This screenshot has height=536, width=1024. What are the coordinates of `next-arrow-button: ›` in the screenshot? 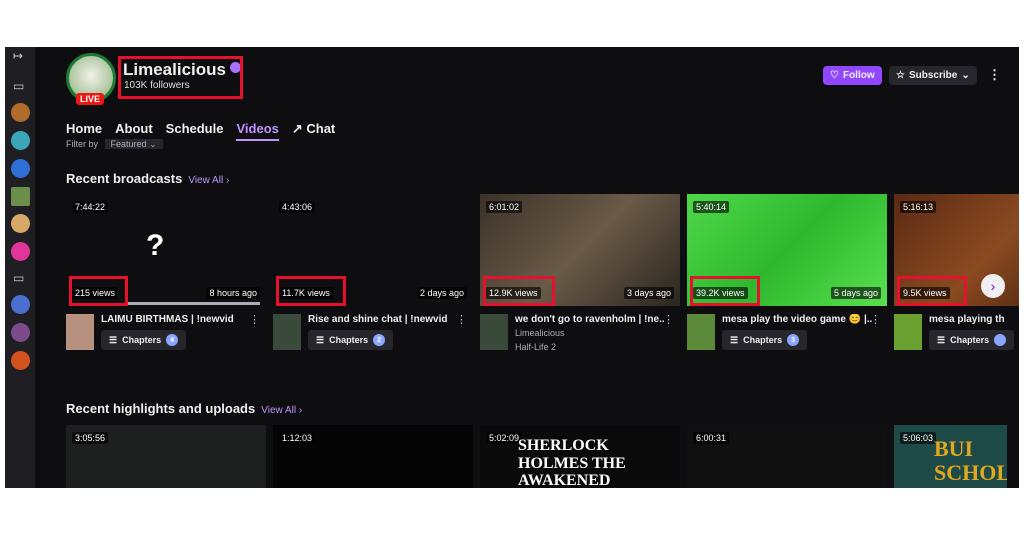 It's located at (993, 286).